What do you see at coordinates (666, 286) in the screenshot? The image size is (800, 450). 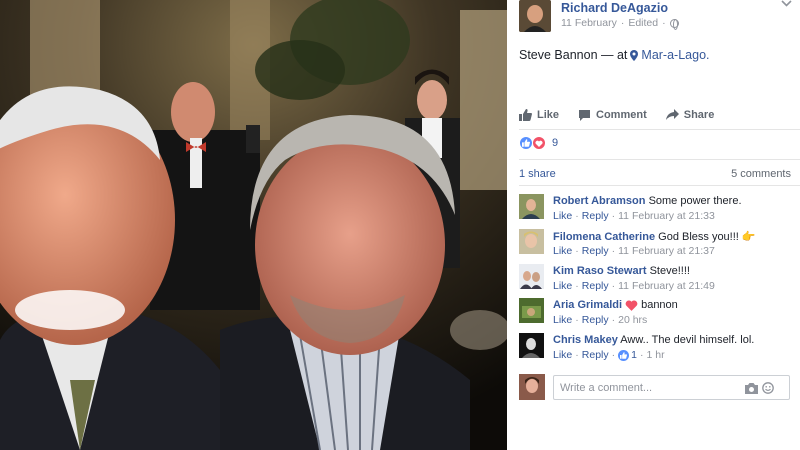 I see `comment-time: 11 February at 21:49` at bounding box center [666, 286].